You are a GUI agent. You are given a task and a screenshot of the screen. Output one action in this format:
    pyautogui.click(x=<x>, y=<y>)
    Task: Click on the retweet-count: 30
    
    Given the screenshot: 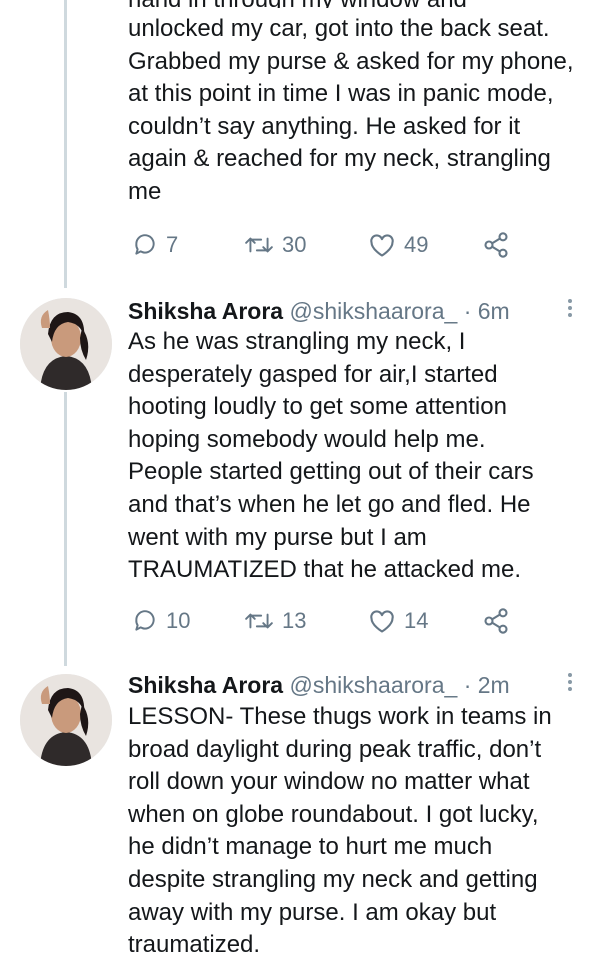 What is the action you would take?
    pyautogui.click(x=294, y=244)
    